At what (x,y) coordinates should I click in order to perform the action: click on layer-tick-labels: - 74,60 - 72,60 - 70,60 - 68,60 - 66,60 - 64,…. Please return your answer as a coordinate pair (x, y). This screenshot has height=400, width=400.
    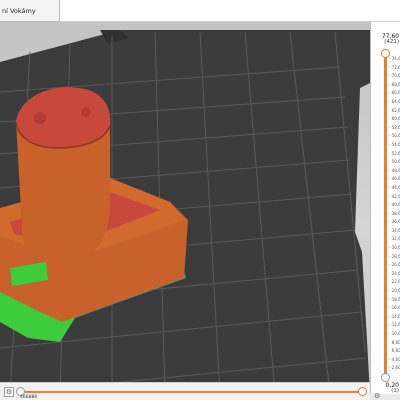
    Looking at the image, I should click on (394, 217).